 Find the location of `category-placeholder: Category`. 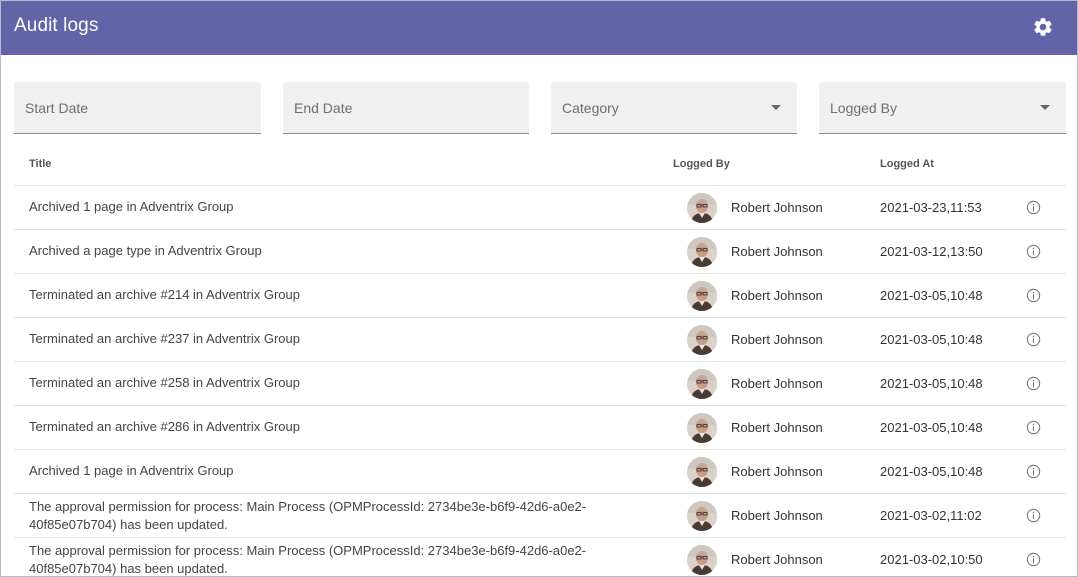

category-placeholder: Category is located at coordinates (590, 108).